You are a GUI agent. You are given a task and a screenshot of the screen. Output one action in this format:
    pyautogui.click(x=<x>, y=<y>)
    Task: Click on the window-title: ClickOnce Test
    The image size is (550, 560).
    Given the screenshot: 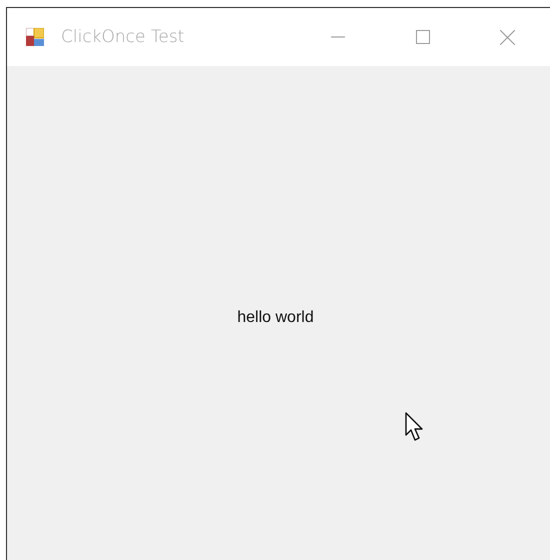 What is the action you would take?
    pyautogui.click(x=122, y=37)
    